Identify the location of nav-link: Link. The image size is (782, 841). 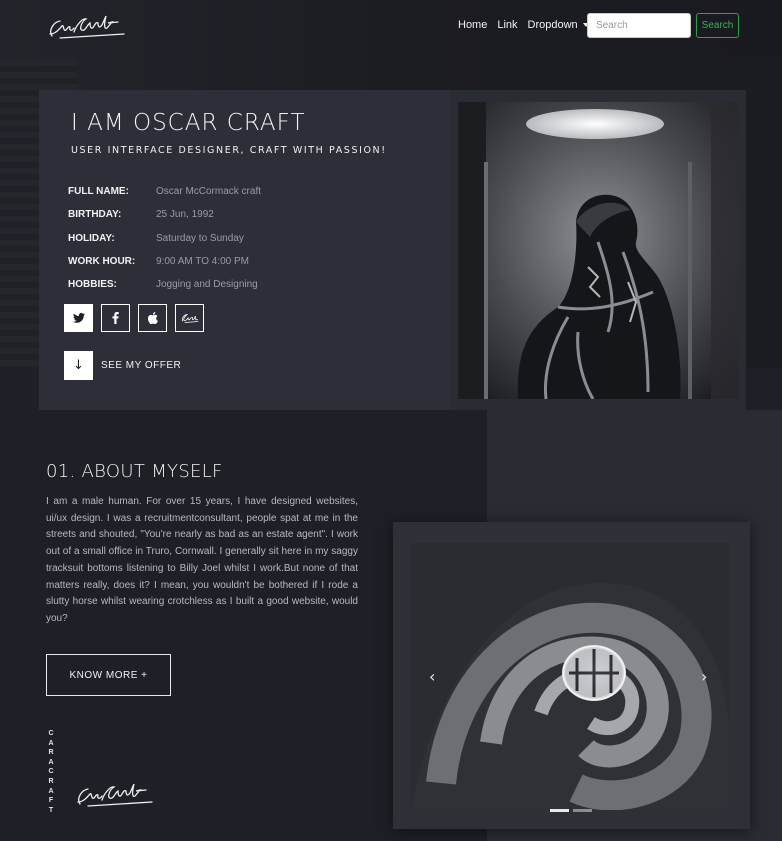
(507, 25).